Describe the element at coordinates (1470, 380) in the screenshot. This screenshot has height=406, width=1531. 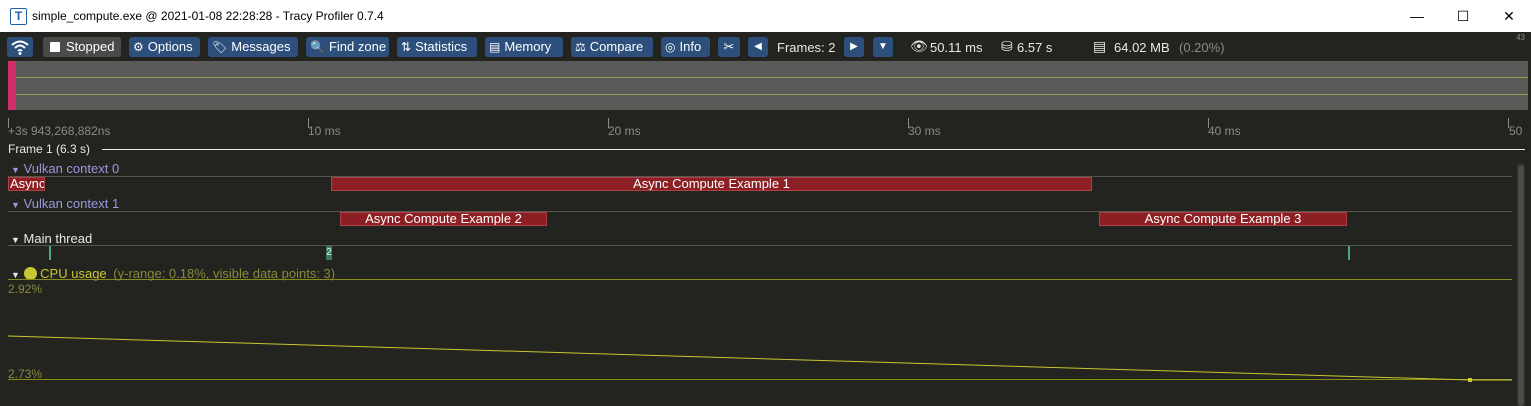
I see `cpu-data-point` at that location.